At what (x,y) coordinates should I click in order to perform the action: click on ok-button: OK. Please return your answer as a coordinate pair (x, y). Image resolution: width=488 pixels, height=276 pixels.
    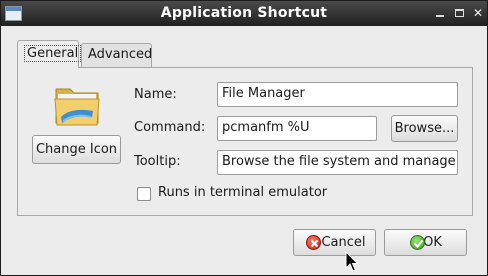
    Looking at the image, I should click on (425, 242).